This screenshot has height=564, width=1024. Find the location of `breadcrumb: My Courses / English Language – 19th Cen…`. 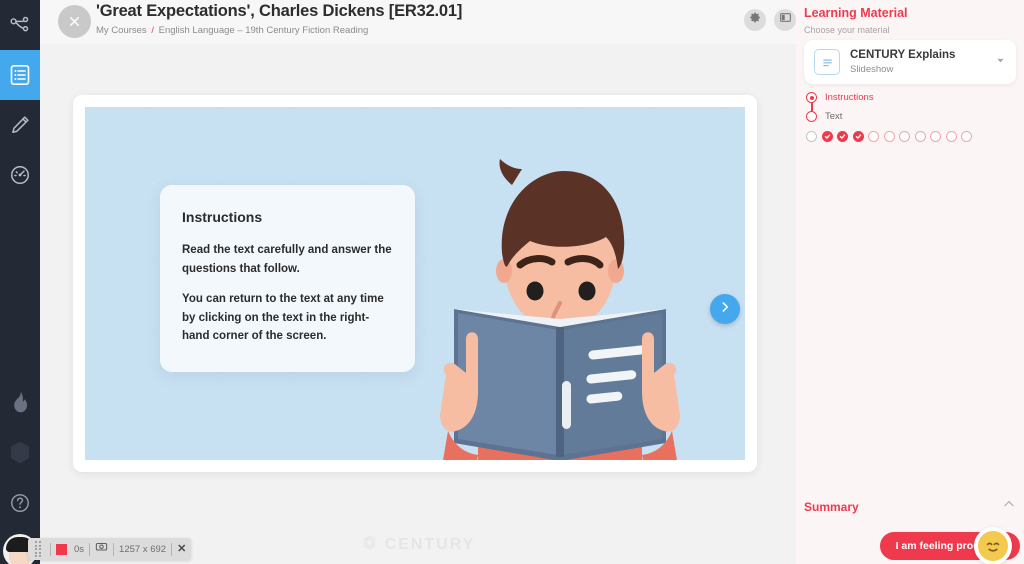

breadcrumb: My Courses / English Language – 19th Cen… is located at coordinates (279, 30).